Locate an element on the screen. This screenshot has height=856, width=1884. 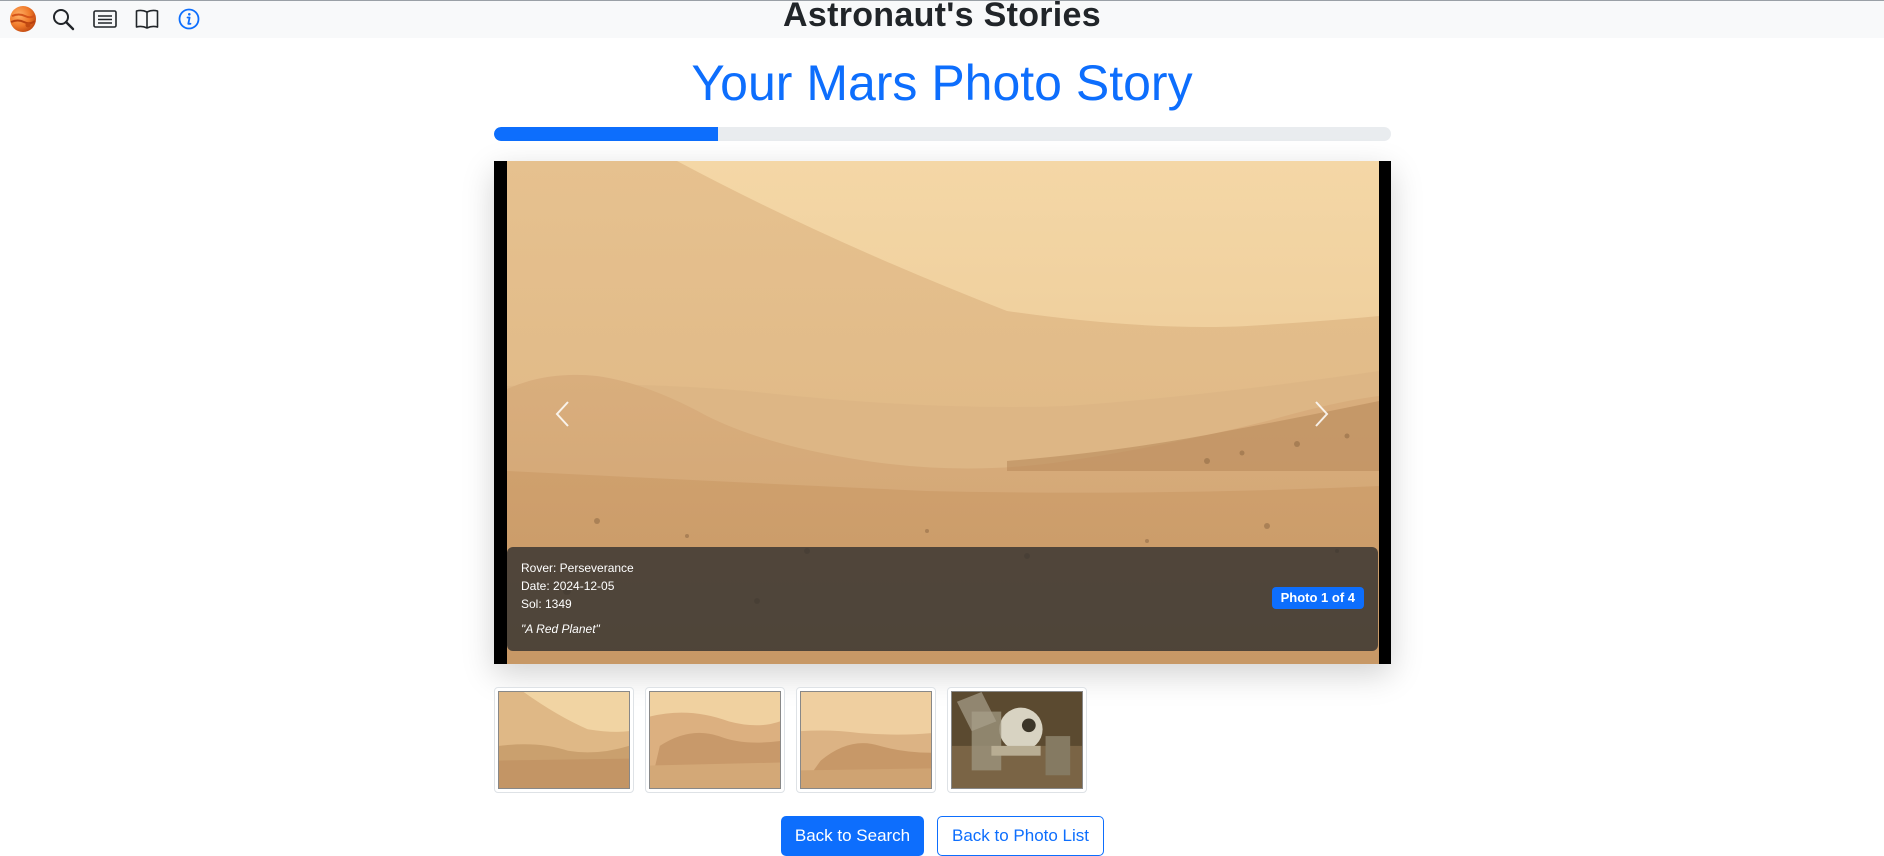
site-title: Astronaut's Stories is located at coordinates (942, 17).